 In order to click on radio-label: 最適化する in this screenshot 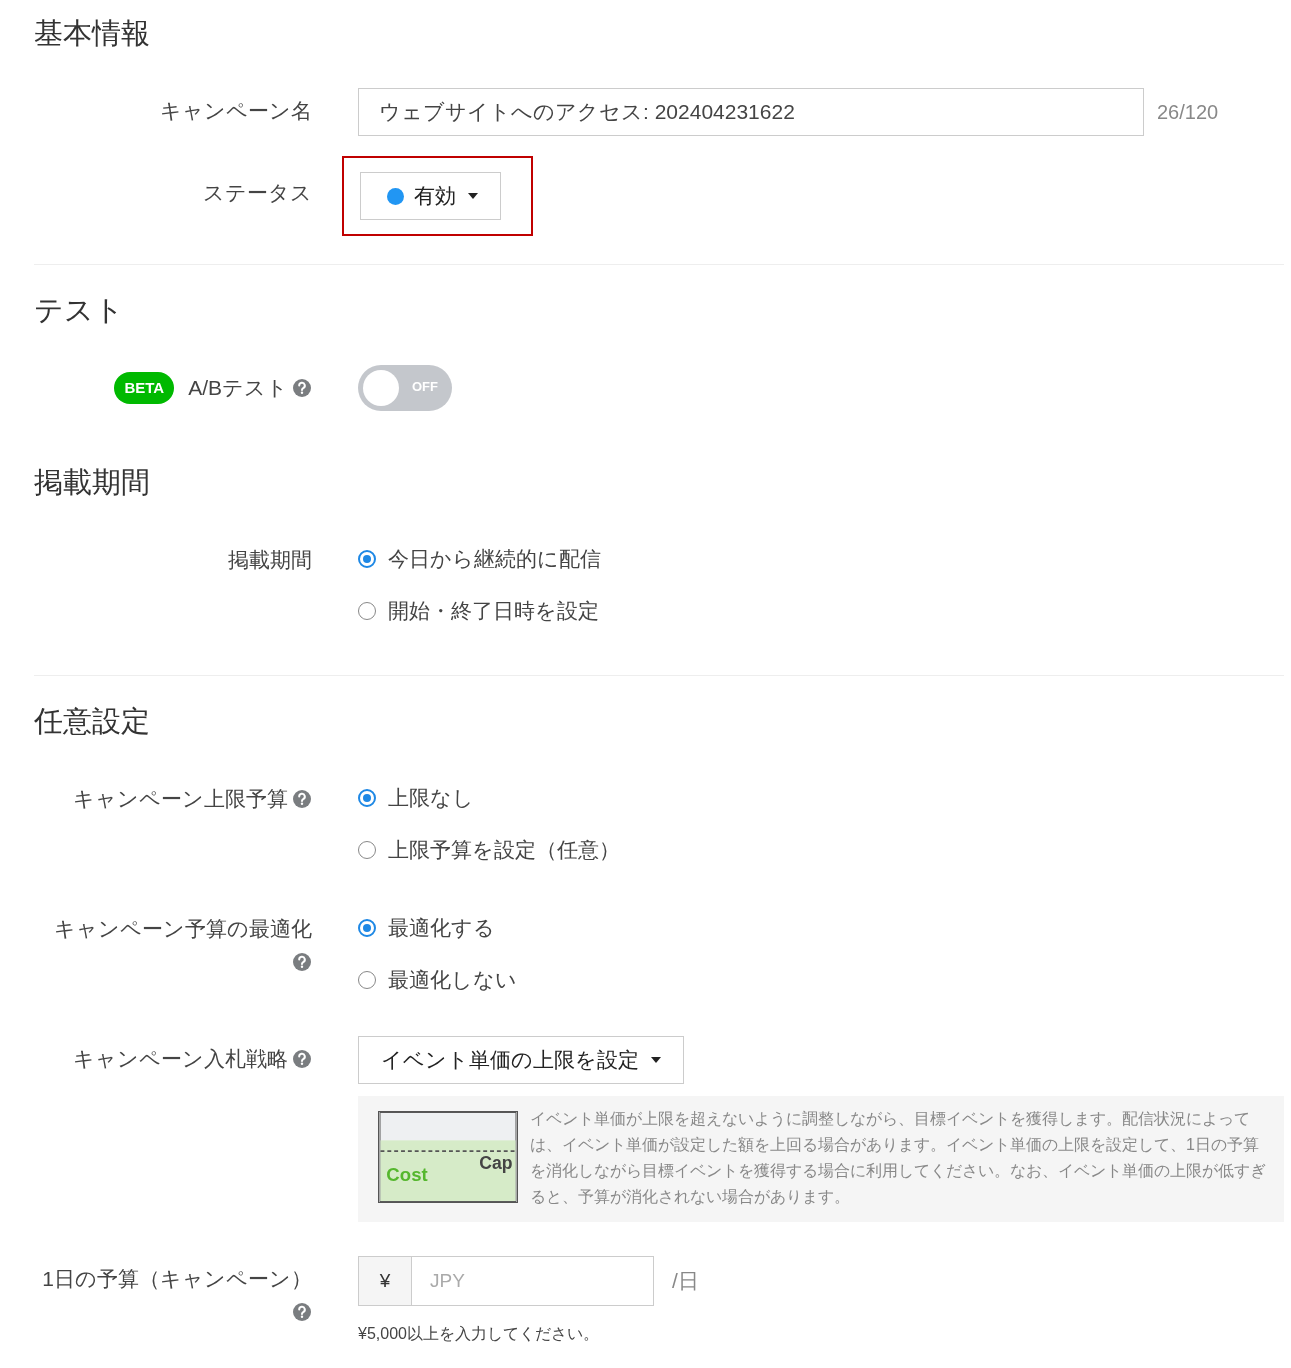, I will do `click(441, 928)`.